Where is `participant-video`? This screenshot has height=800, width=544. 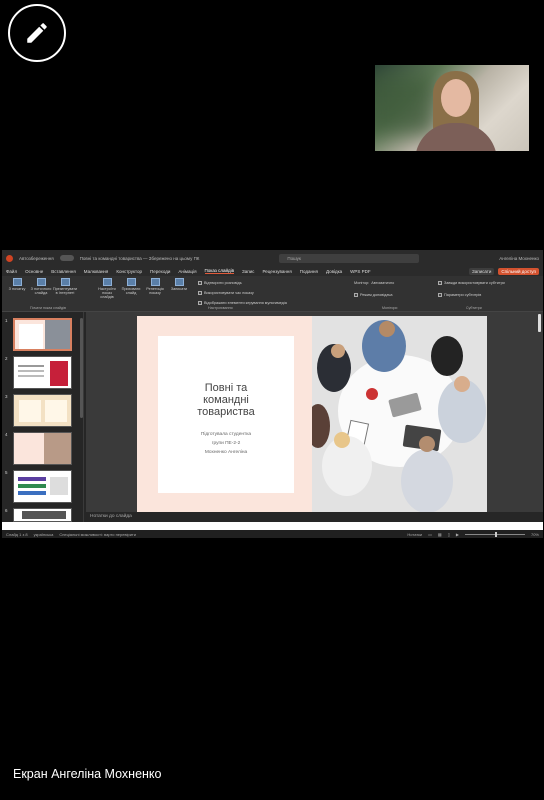 participant-video is located at coordinates (452, 108).